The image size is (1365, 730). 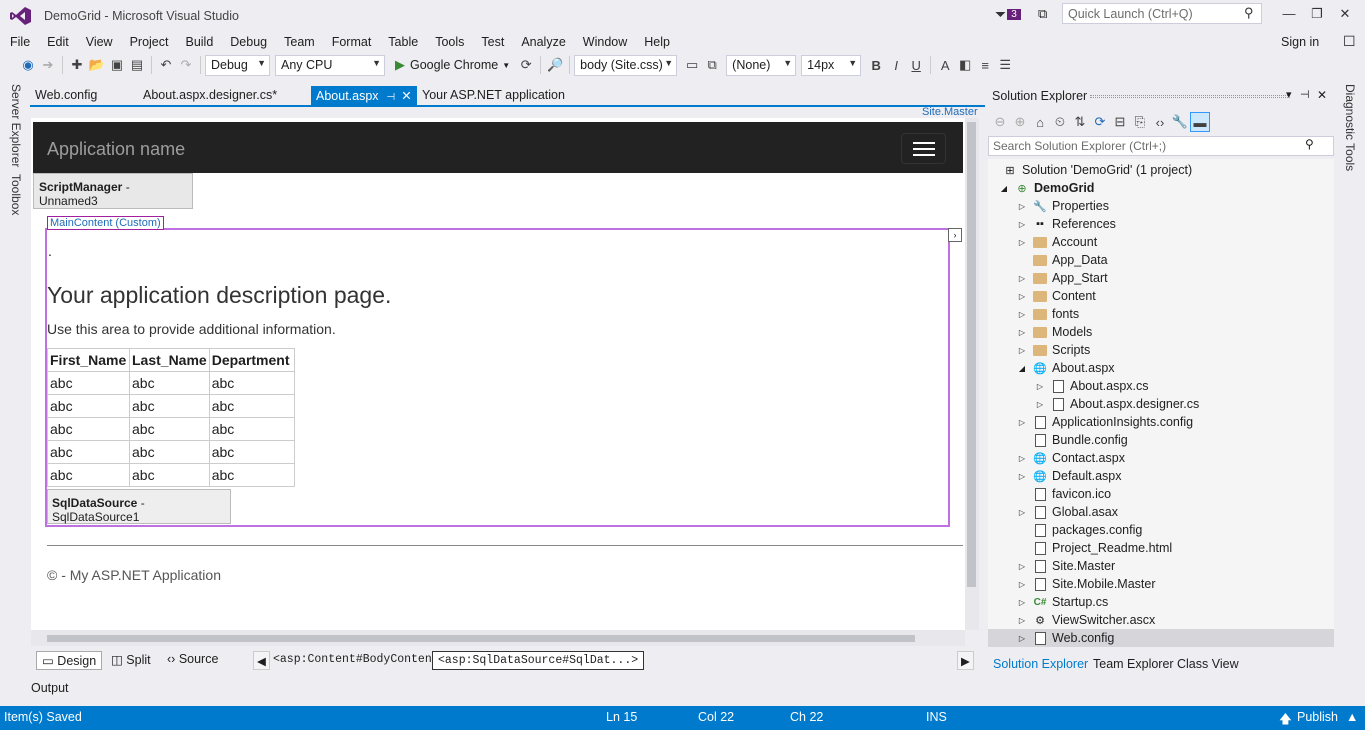 What do you see at coordinates (1161, 206) in the screenshot?
I see `tree-item-properties: ▷ 🔧 Properties` at bounding box center [1161, 206].